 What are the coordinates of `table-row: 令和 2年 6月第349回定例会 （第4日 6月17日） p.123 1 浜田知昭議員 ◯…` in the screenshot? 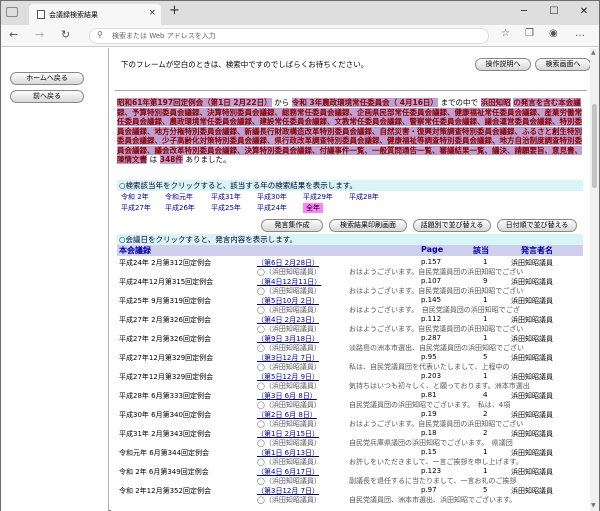 It's located at (350, 475).